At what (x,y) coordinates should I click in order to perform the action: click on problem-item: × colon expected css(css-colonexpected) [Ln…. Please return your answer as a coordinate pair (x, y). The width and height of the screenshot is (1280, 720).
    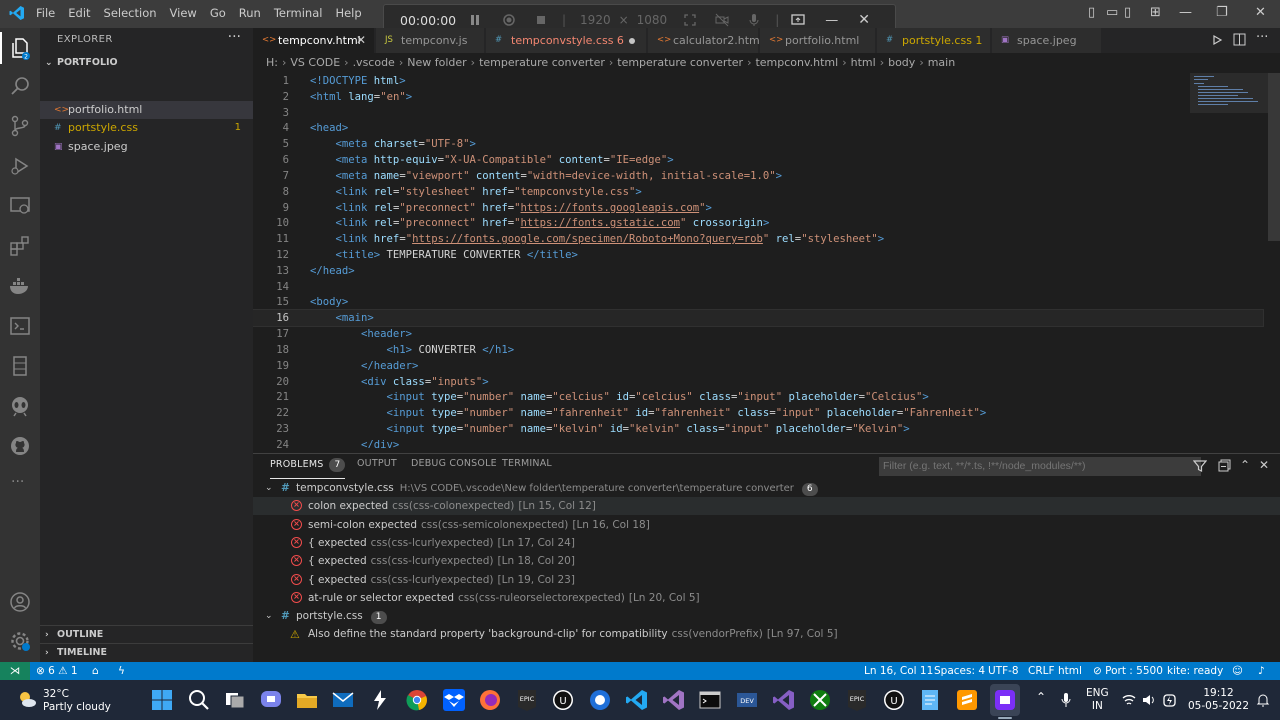
    Looking at the image, I should click on (766, 506).